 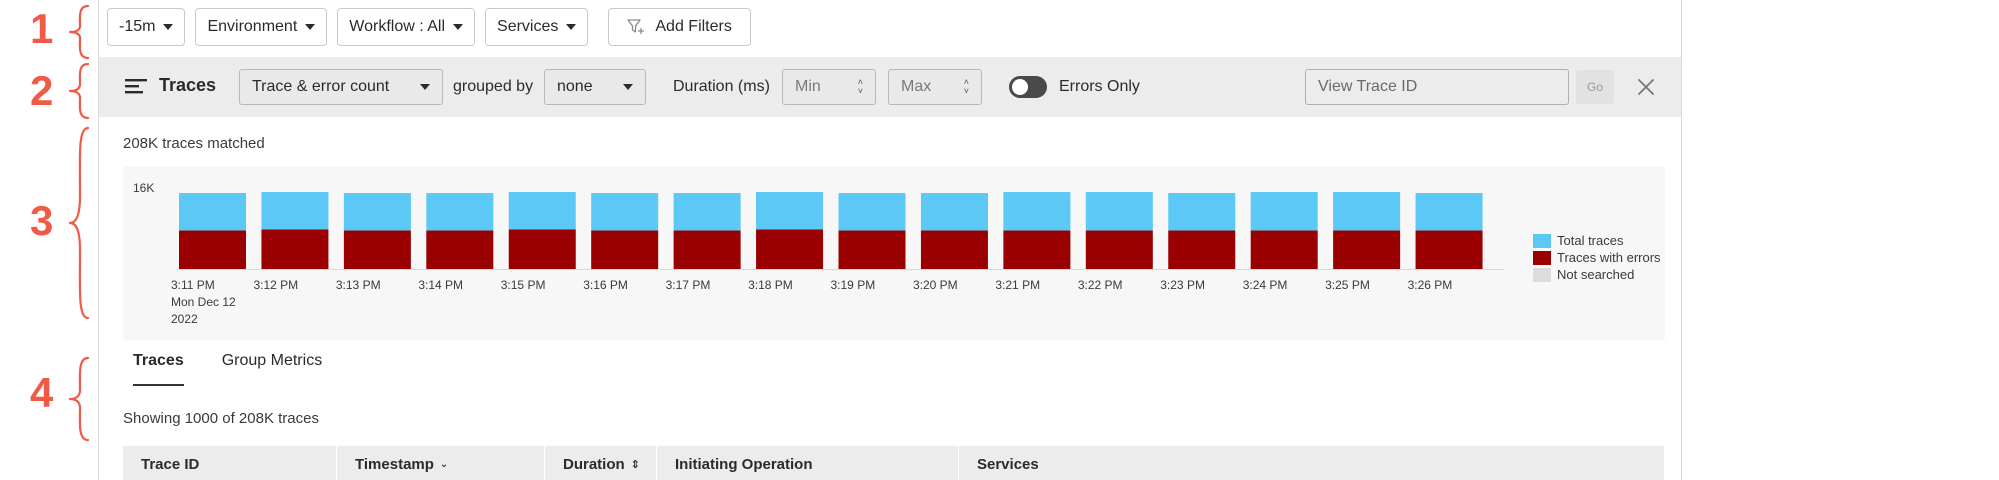 What do you see at coordinates (1437, 87) in the screenshot?
I see `trace-id-input` at bounding box center [1437, 87].